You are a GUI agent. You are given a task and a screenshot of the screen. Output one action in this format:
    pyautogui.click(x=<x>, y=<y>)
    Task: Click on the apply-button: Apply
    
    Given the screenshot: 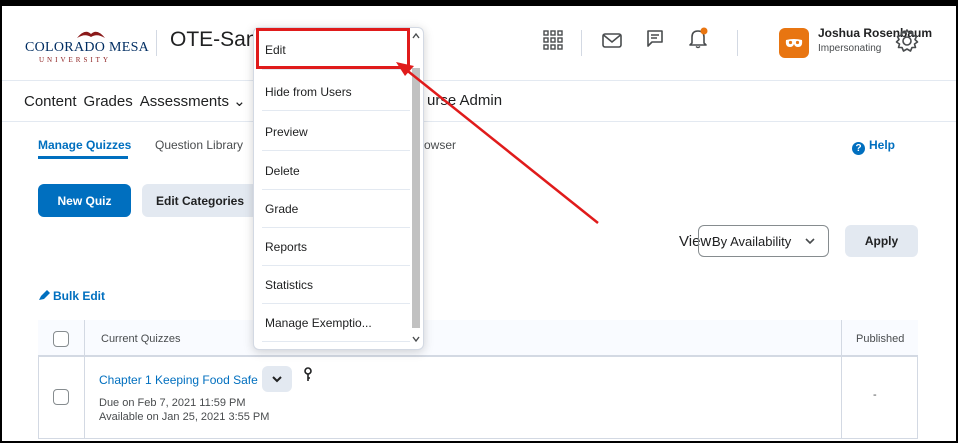 What is the action you would take?
    pyautogui.click(x=881, y=241)
    